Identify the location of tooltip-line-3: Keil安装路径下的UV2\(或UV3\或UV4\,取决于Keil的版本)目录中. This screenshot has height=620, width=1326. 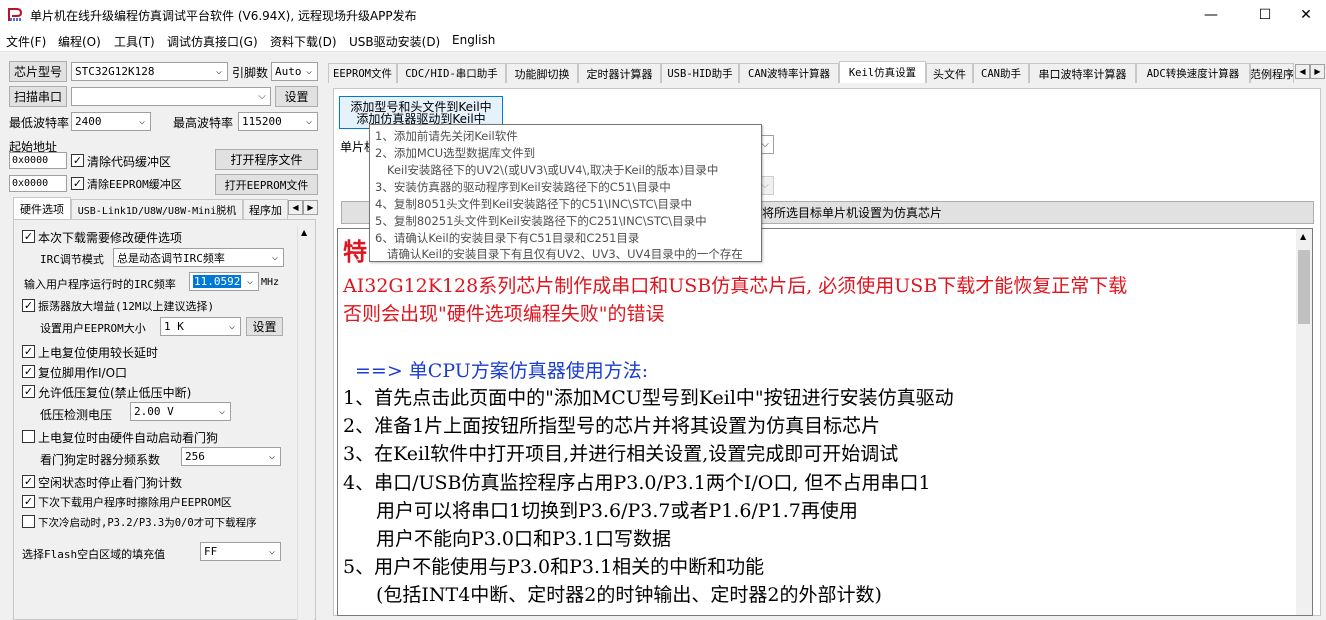
(553, 170).